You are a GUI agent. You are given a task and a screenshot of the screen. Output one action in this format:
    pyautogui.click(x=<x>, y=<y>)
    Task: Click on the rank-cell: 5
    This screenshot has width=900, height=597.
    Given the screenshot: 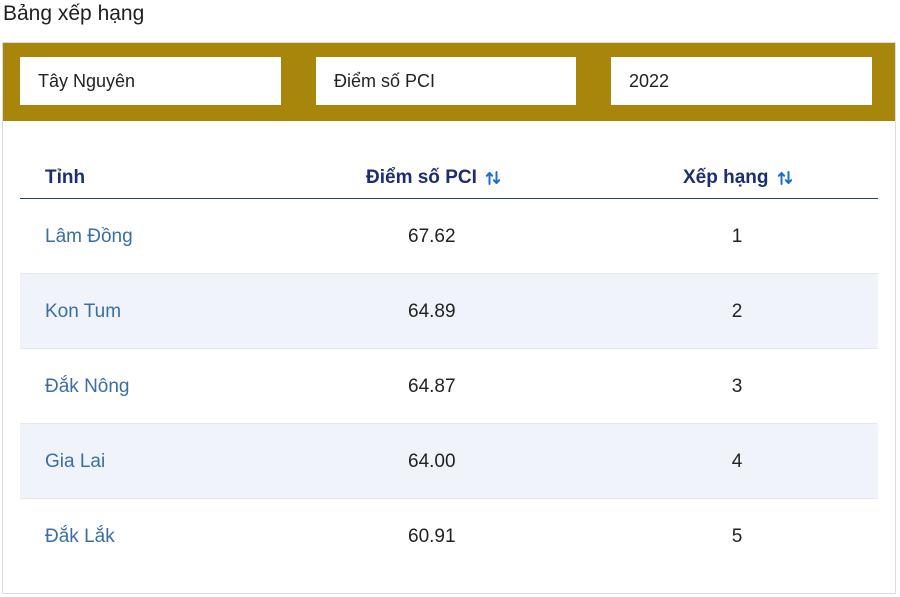 What is the action you would take?
    pyautogui.click(x=737, y=536)
    